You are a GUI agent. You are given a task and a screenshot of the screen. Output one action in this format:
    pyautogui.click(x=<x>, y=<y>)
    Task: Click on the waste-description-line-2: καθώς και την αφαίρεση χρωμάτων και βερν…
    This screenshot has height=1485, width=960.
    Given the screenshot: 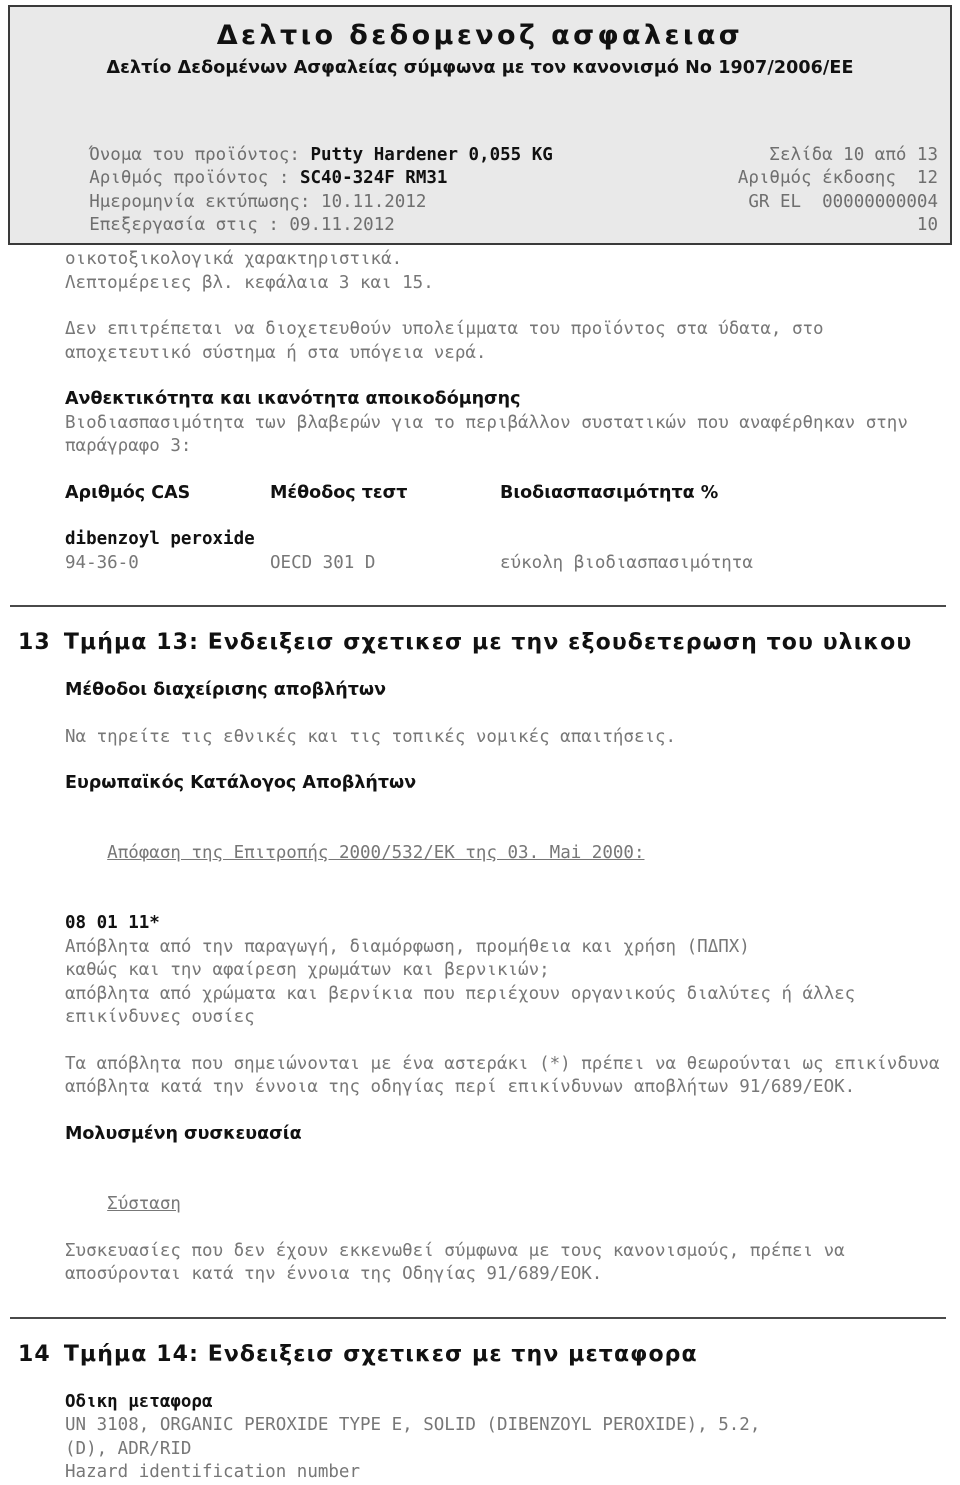 What is the action you would take?
    pyautogui.click(x=307, y=970)
    